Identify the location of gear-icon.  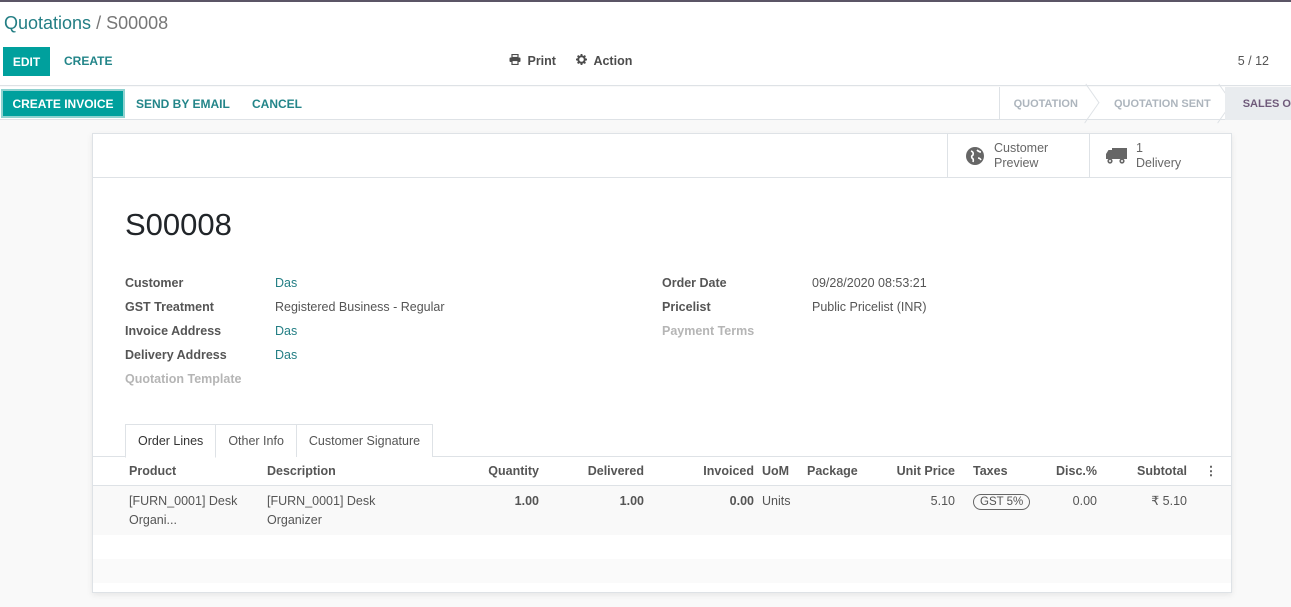
(582, 61).